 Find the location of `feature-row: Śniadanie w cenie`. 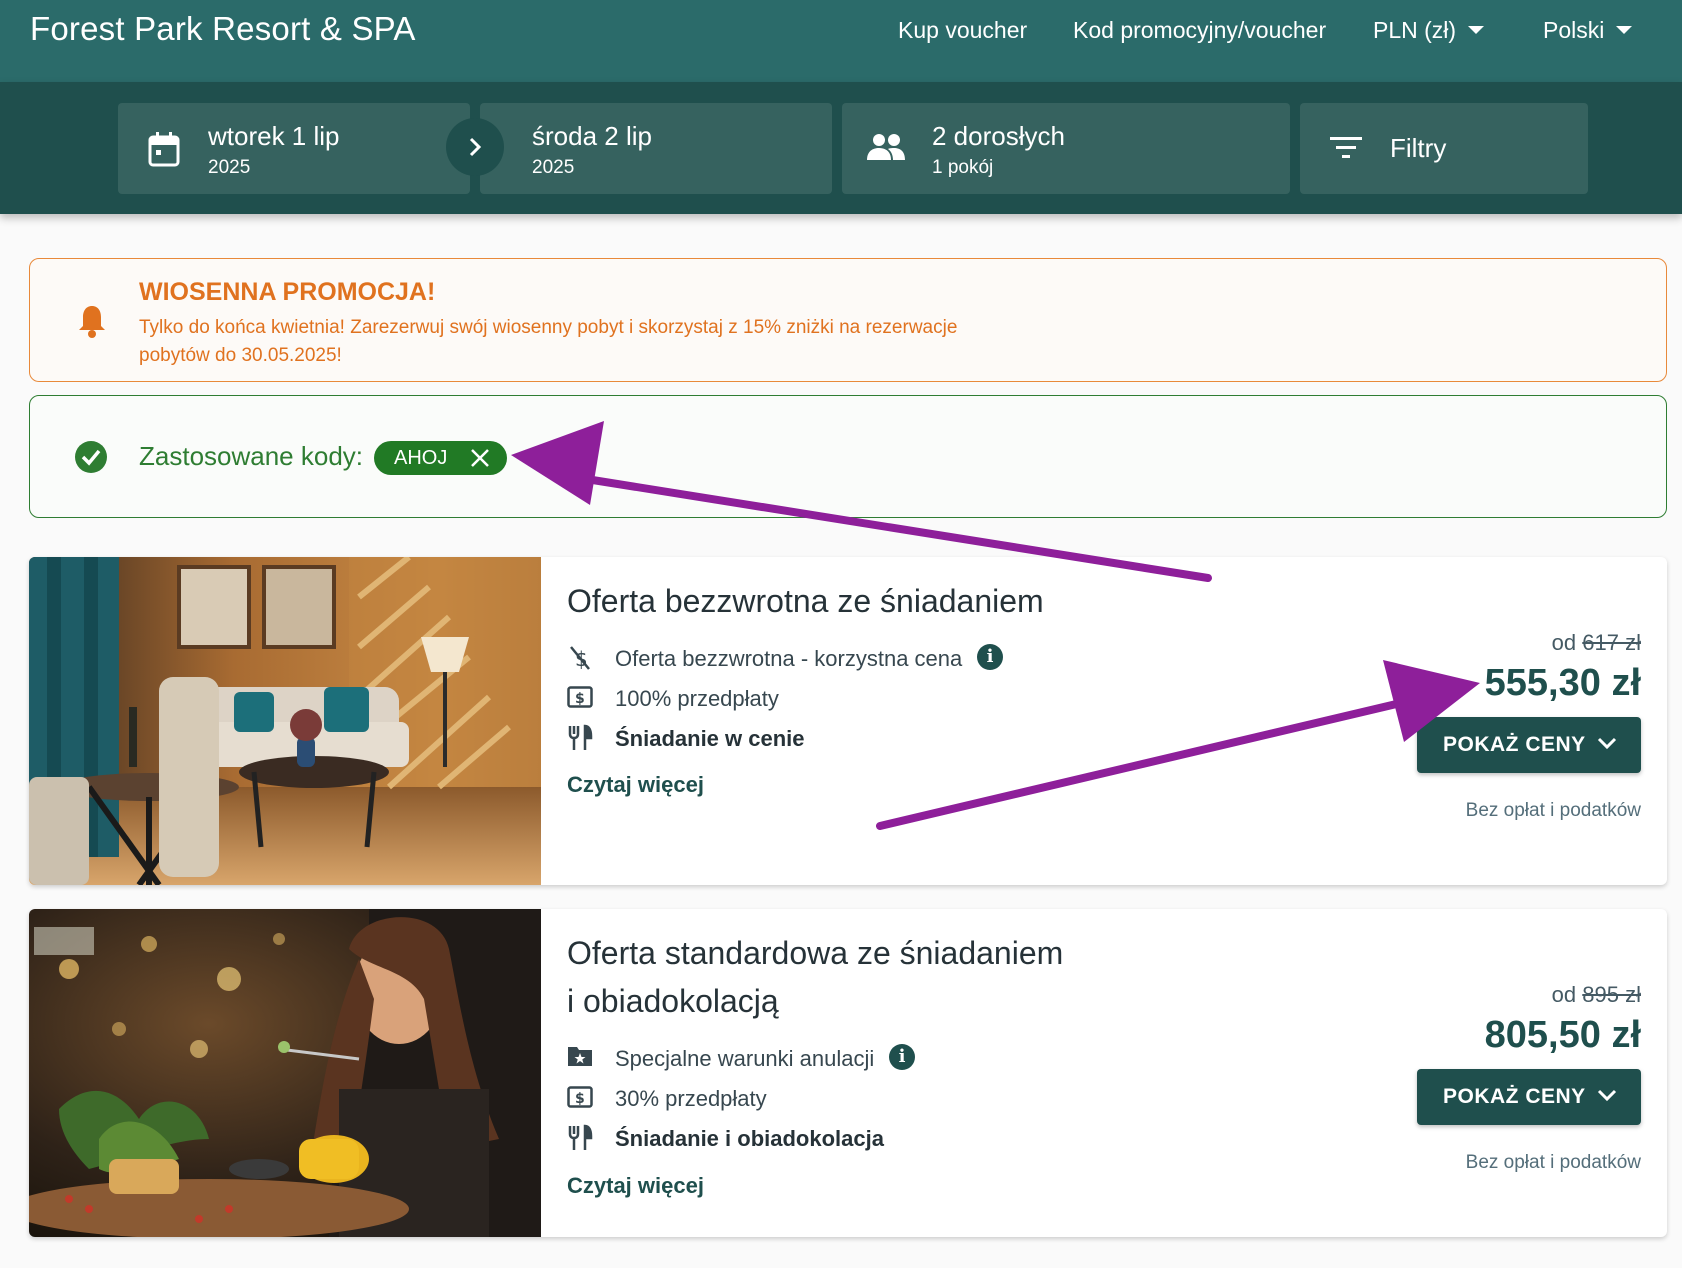

feature-row: Śniadanie w cenie is located at coordinates (717, 739).